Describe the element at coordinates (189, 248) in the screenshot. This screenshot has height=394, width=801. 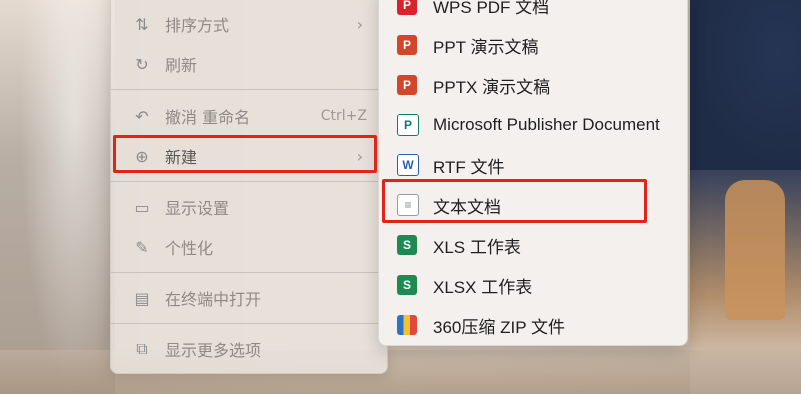
I see `menu-item-label: 个性化` at that location.